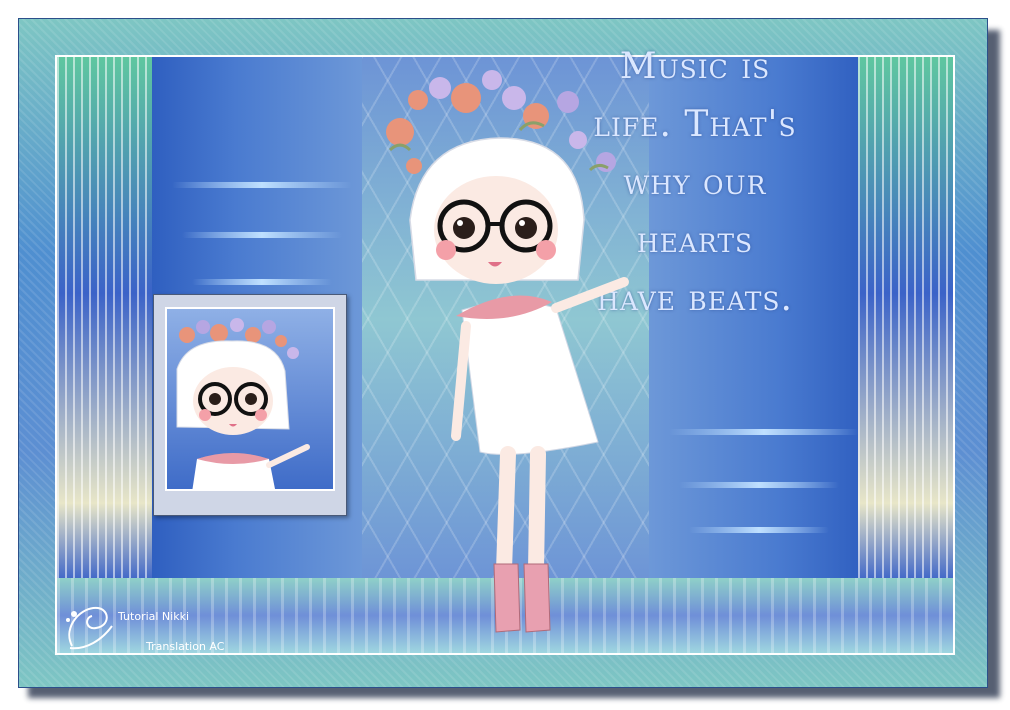 The width and height of the screenshot is (1010, 710). I want to click on photo-image, so click(250, 399).